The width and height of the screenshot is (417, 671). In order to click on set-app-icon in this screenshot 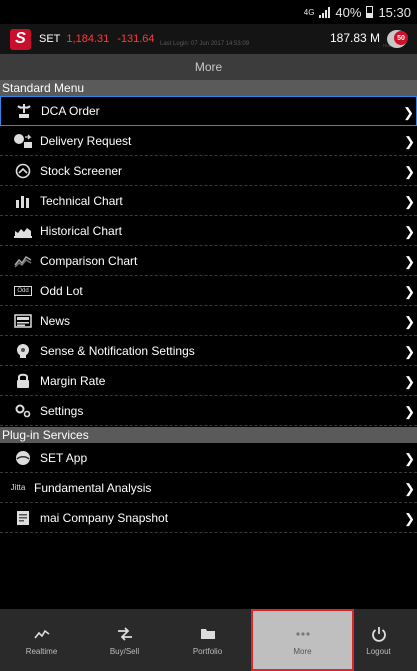, I will do `click(23, 458)`.